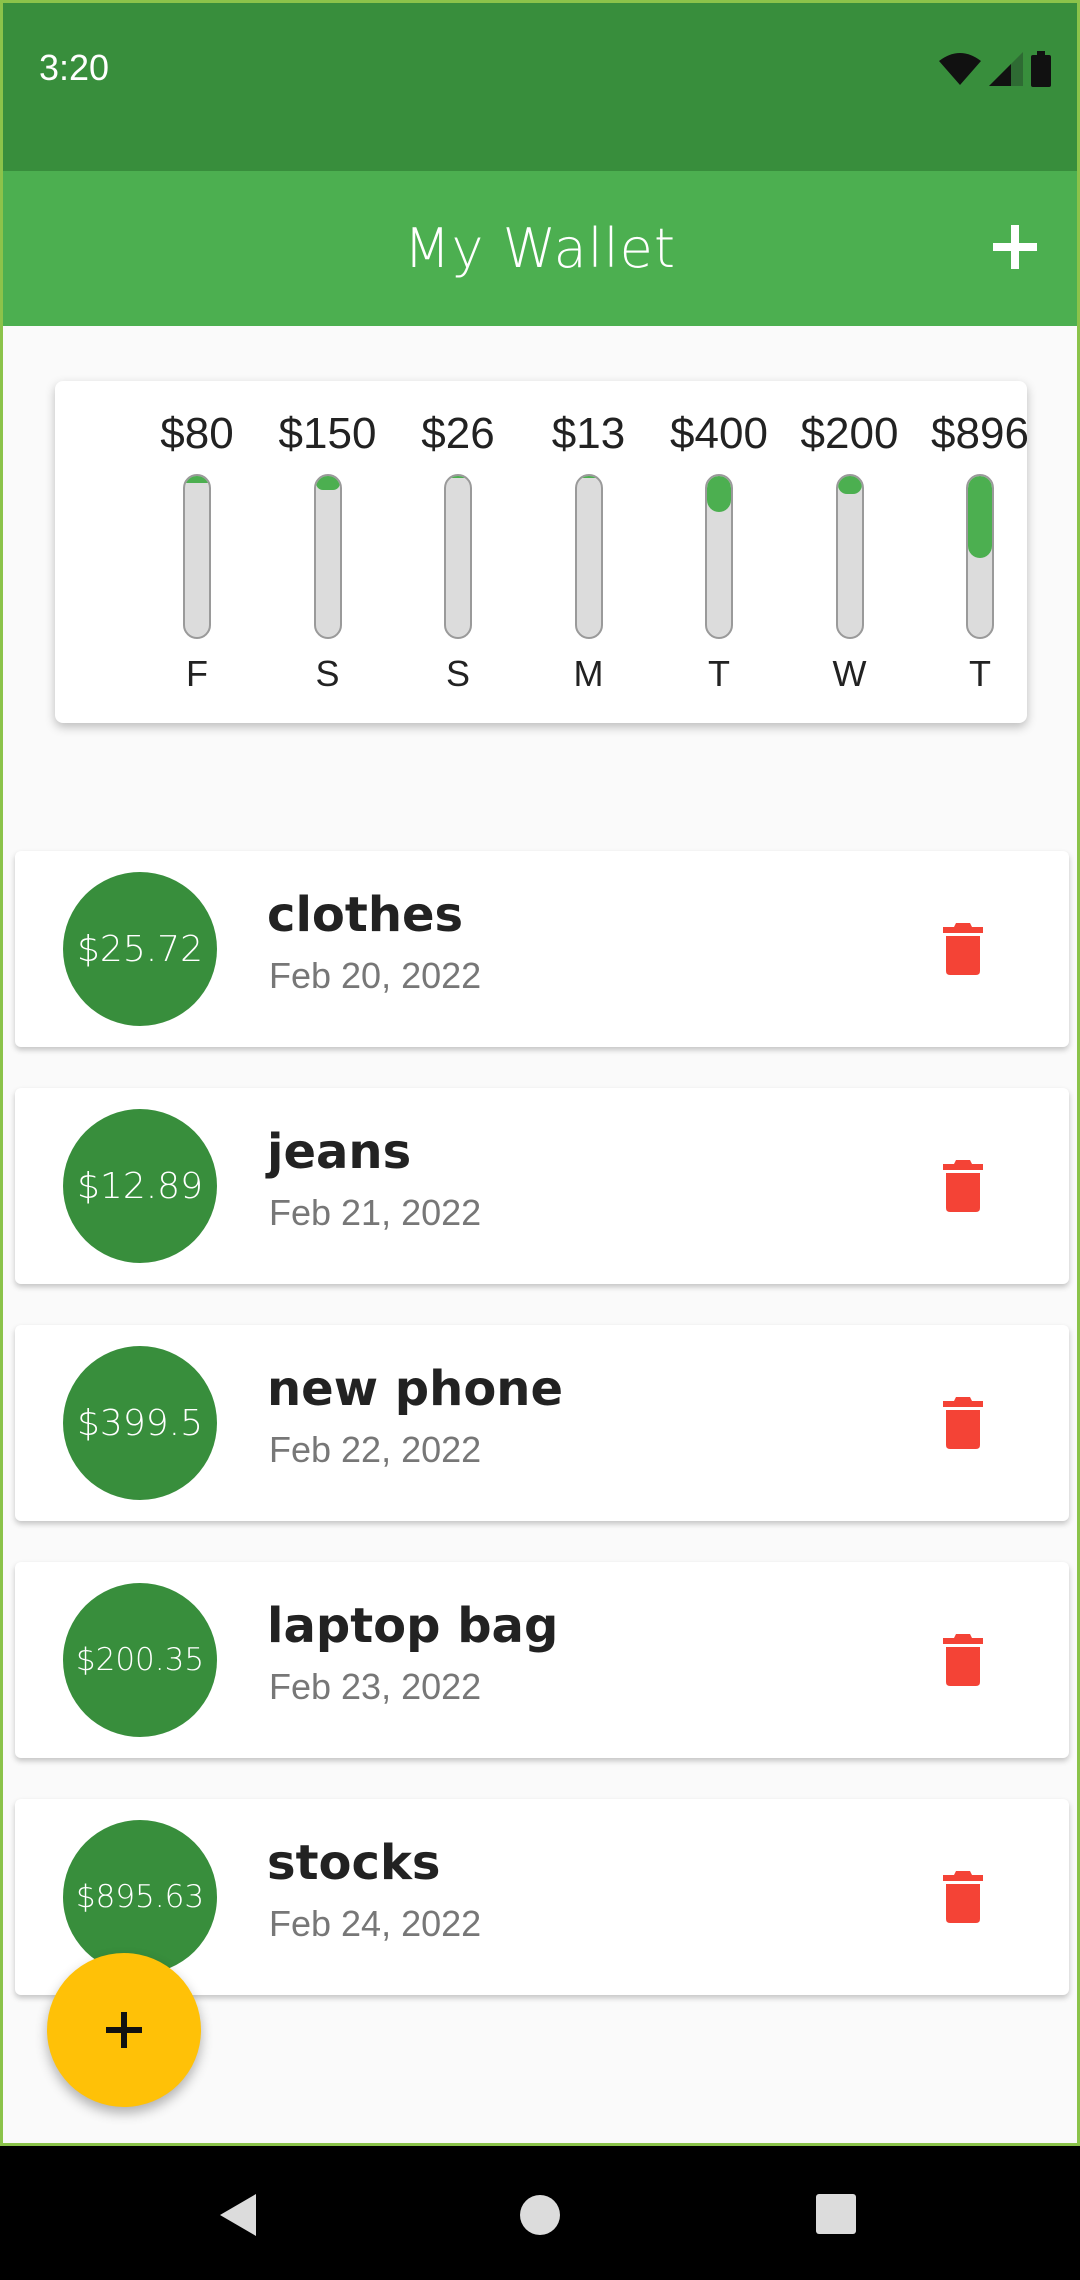 The width and height of the screenshot is (1080, 2280). What do you see at coordinates (74, 67) in the screenshot?
I see `status-time: 3:20` at bounding box center [74, 67].